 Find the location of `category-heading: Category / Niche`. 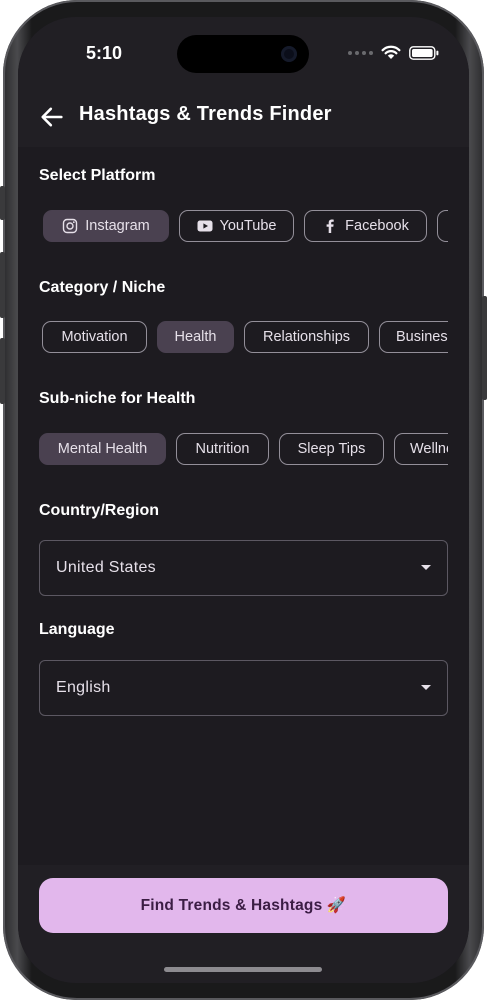

category-heading: Category / Niche is located at coordinates (102, 287).